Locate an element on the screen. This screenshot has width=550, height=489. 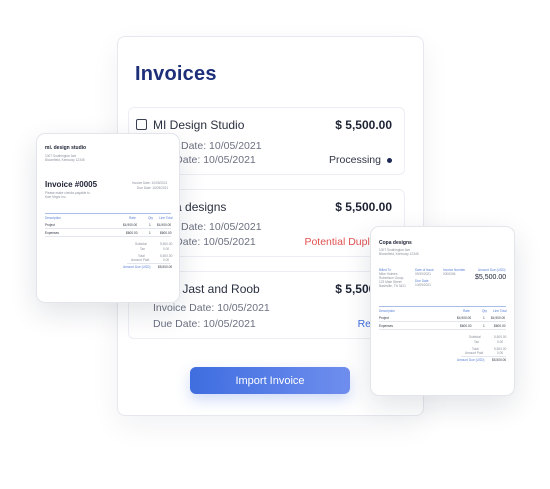
due-date-value: 10/05/2021 is located at coordinates (423, 285).